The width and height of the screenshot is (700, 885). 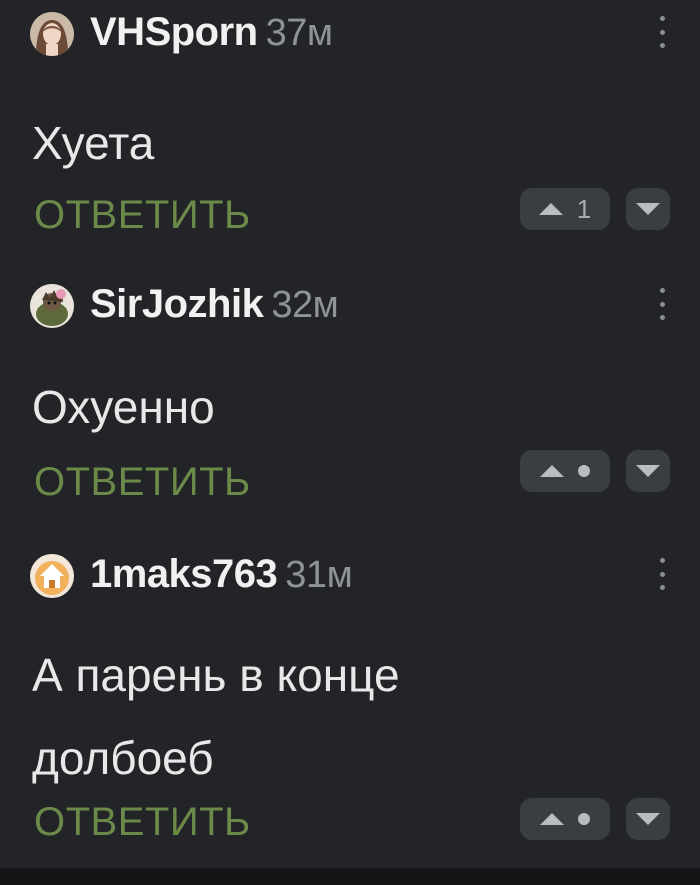 What do you see at coordinates (350, 876) in the screenshot?
I see `bottom-bar` at bounding box center [350, 876].